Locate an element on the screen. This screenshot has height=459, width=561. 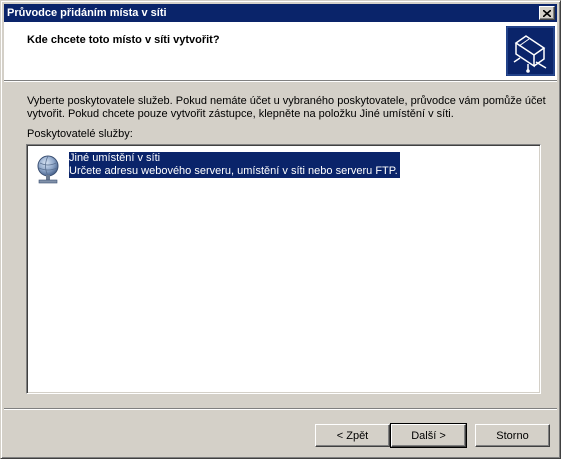
cancel-button: Storno is located at coordinates (512, 435).